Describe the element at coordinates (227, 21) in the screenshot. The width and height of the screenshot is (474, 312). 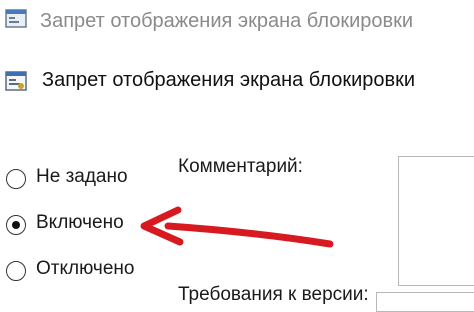
I see `window-title: Запрет отображения экрана блокировки` at that location.